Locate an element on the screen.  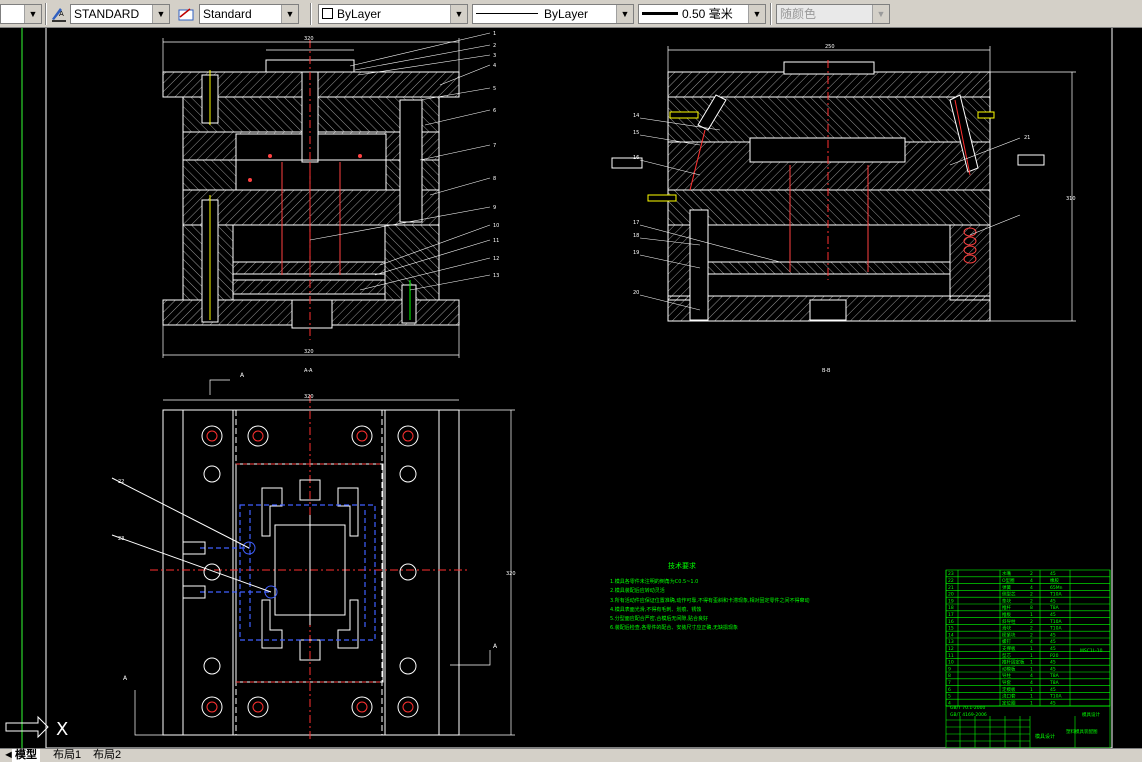
parts-cell: 螺钉 is located at coordinates (1006, 641).